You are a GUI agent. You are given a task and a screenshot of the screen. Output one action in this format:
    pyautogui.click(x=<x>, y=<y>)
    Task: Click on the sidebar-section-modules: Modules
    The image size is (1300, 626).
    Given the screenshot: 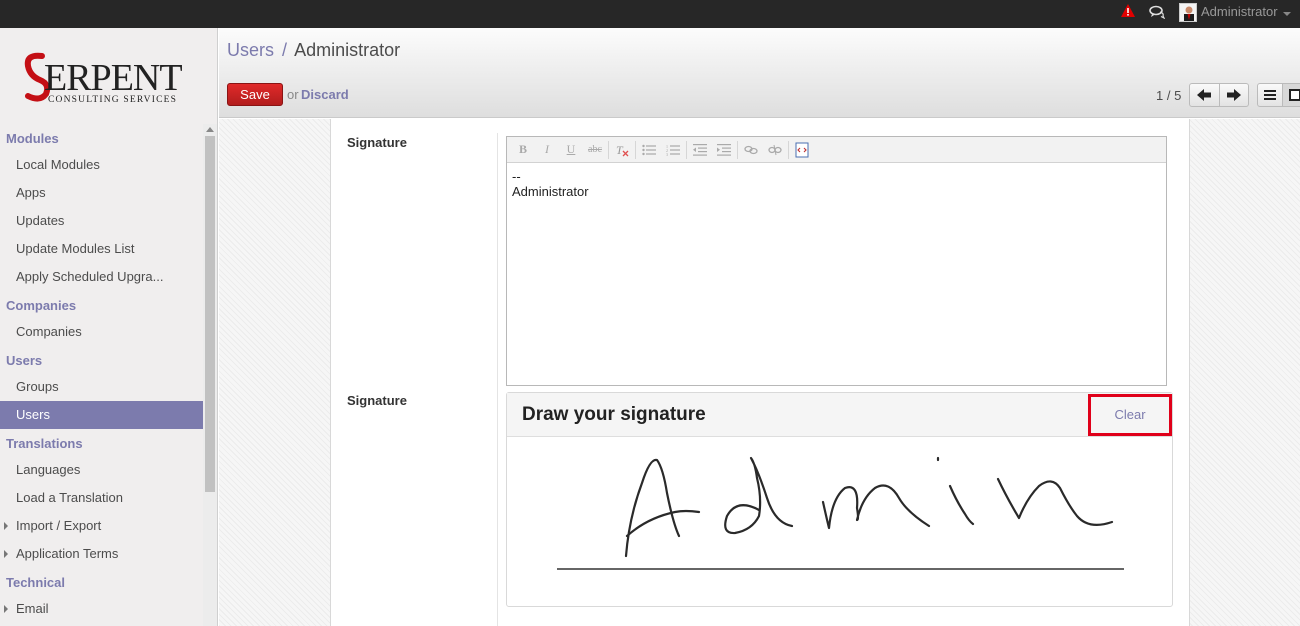 What is the action you would take?
    pyautogui.click(x=101, y=139)
    